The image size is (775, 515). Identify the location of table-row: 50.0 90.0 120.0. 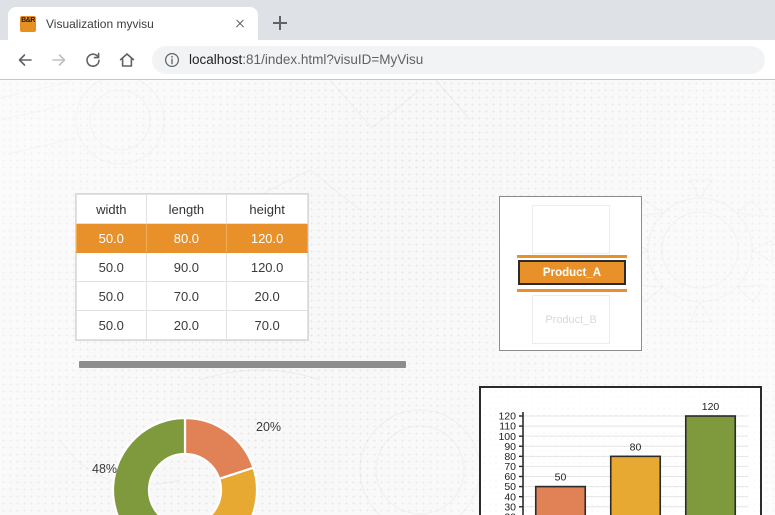
(192, 267).